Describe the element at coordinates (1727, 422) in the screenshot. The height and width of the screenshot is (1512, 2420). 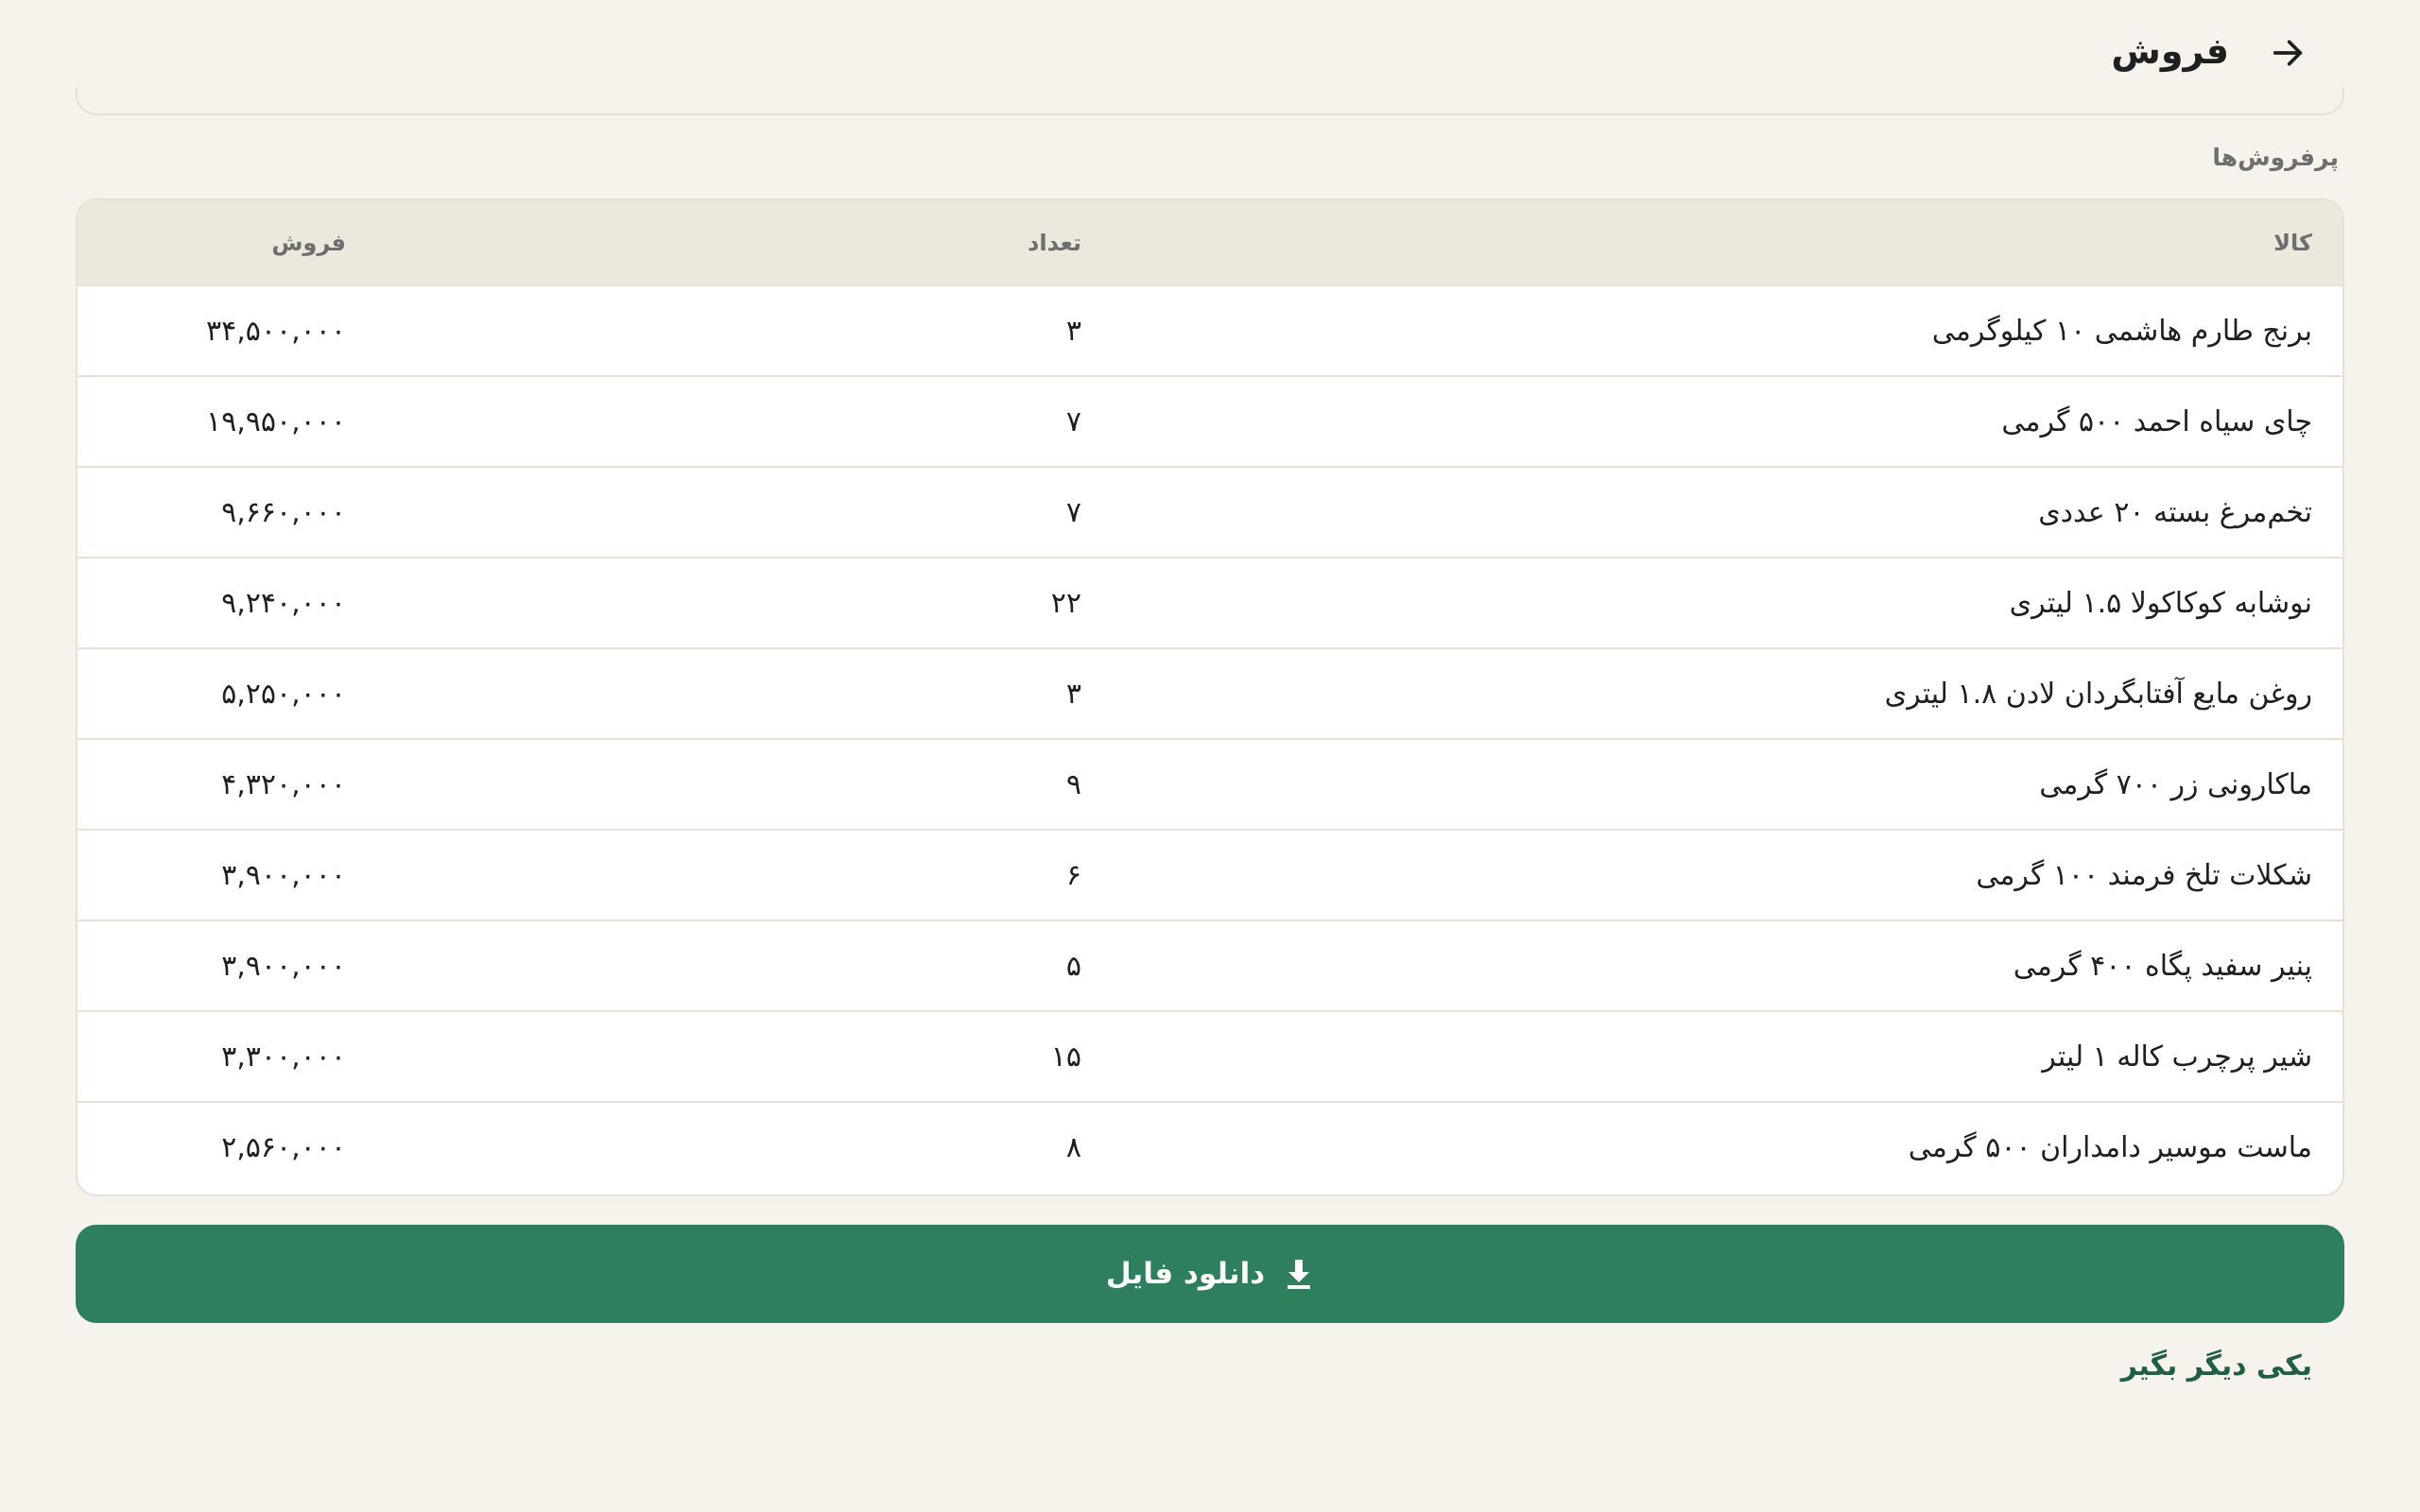
I see `cell-name: چای سیاه احمد ۵۰۰ گرمی` at that location.